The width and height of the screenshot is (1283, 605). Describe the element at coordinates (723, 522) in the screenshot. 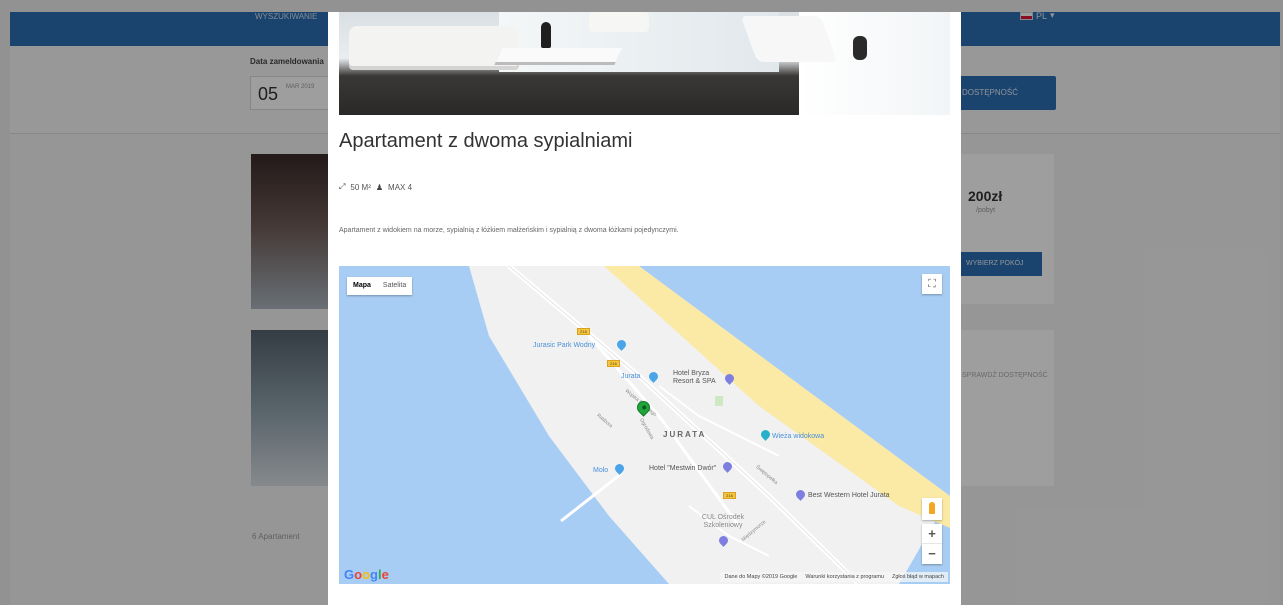

I see `poi-label: CUL Ośrodek Szkoleniowy` at that location.